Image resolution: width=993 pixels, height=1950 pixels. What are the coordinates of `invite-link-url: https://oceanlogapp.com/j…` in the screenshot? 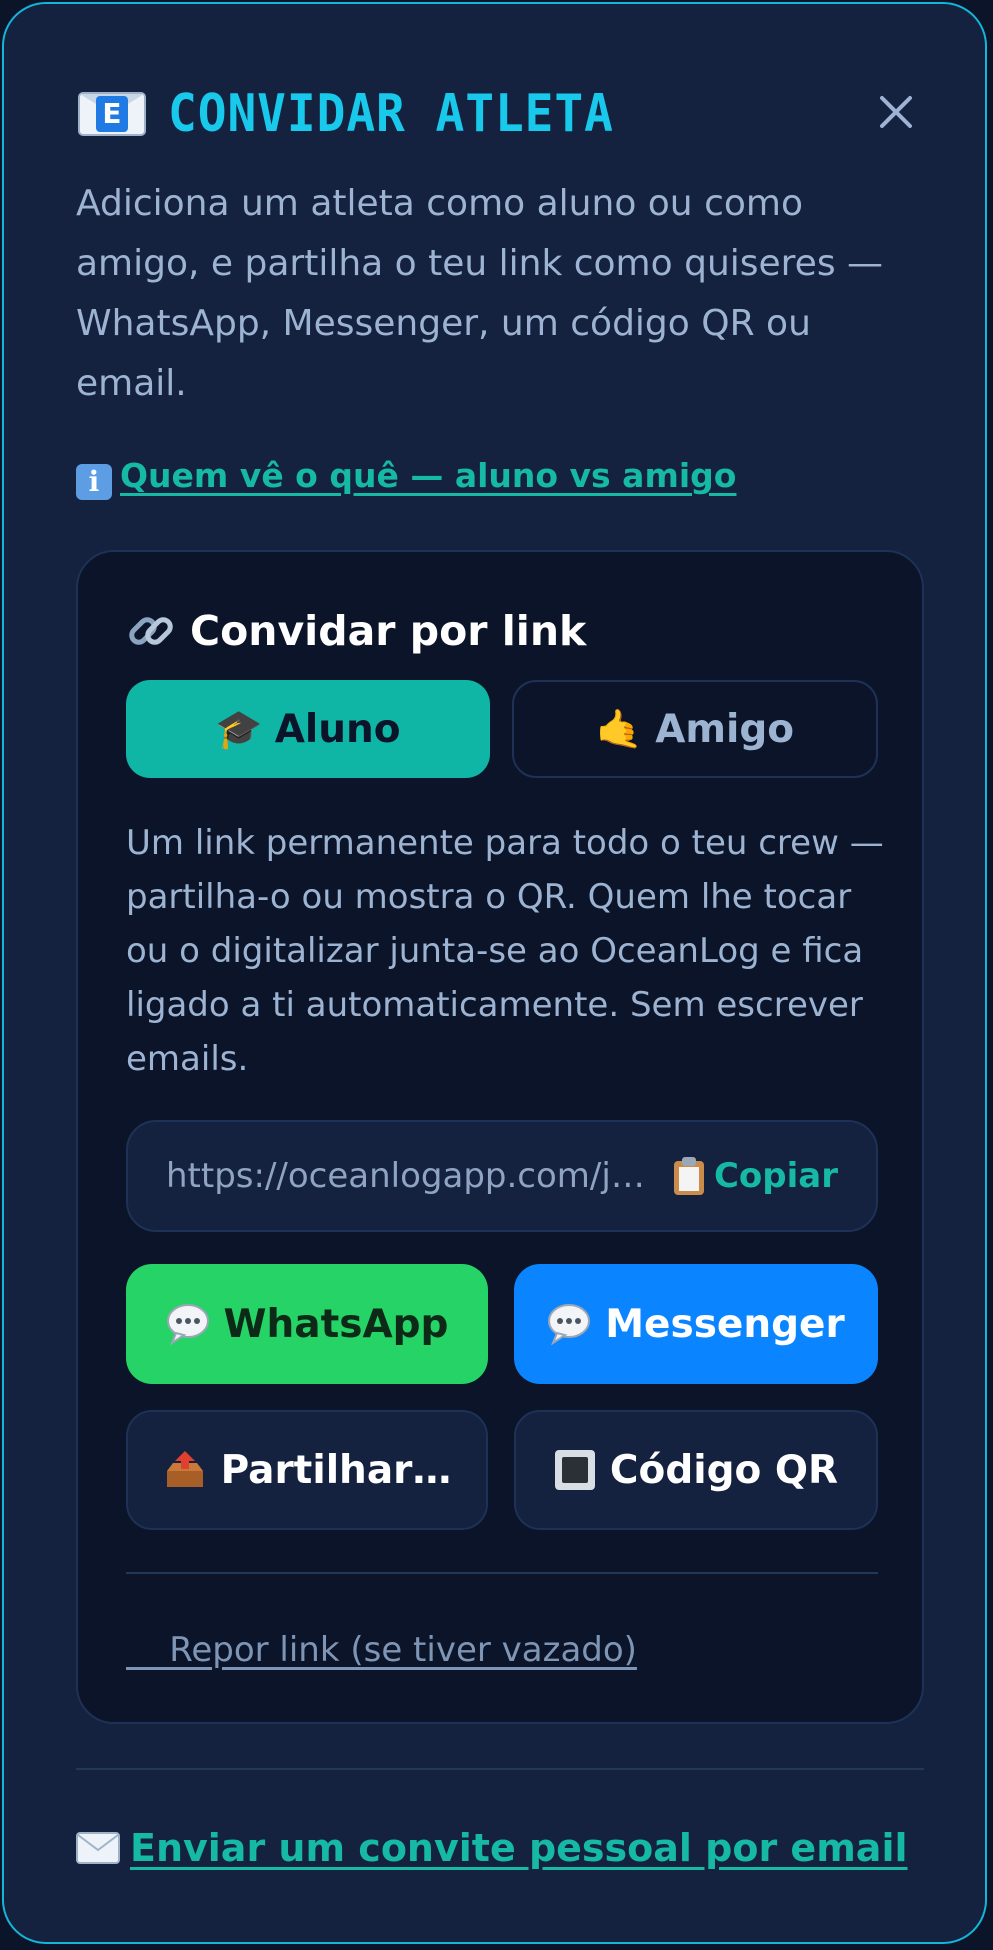 It's located at (405, 1176).